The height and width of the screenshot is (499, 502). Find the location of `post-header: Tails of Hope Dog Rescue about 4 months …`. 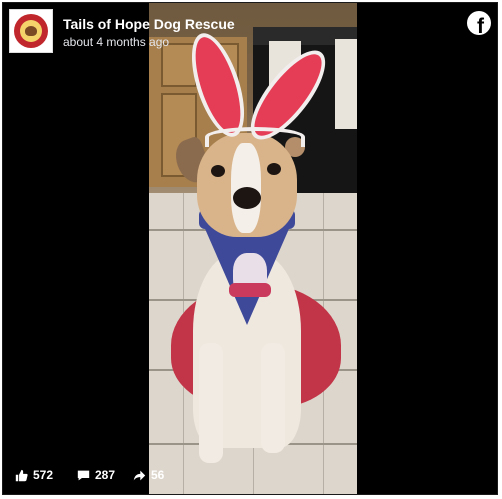

post-header: Tails of Hope Dog Rescue about 4 months … is located at coordinates (250, 31).